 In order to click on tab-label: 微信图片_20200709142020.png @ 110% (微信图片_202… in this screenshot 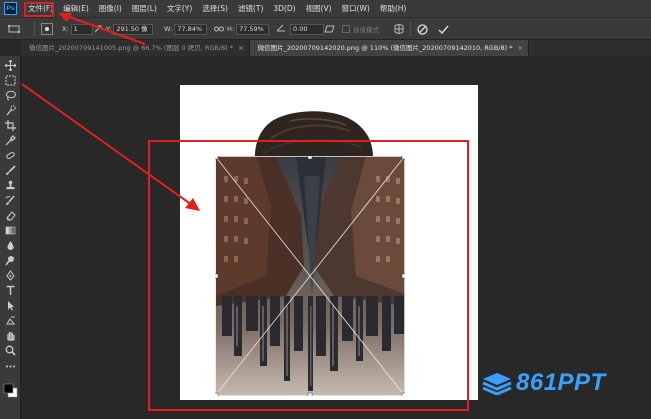, I will do `click(385, 48)`.